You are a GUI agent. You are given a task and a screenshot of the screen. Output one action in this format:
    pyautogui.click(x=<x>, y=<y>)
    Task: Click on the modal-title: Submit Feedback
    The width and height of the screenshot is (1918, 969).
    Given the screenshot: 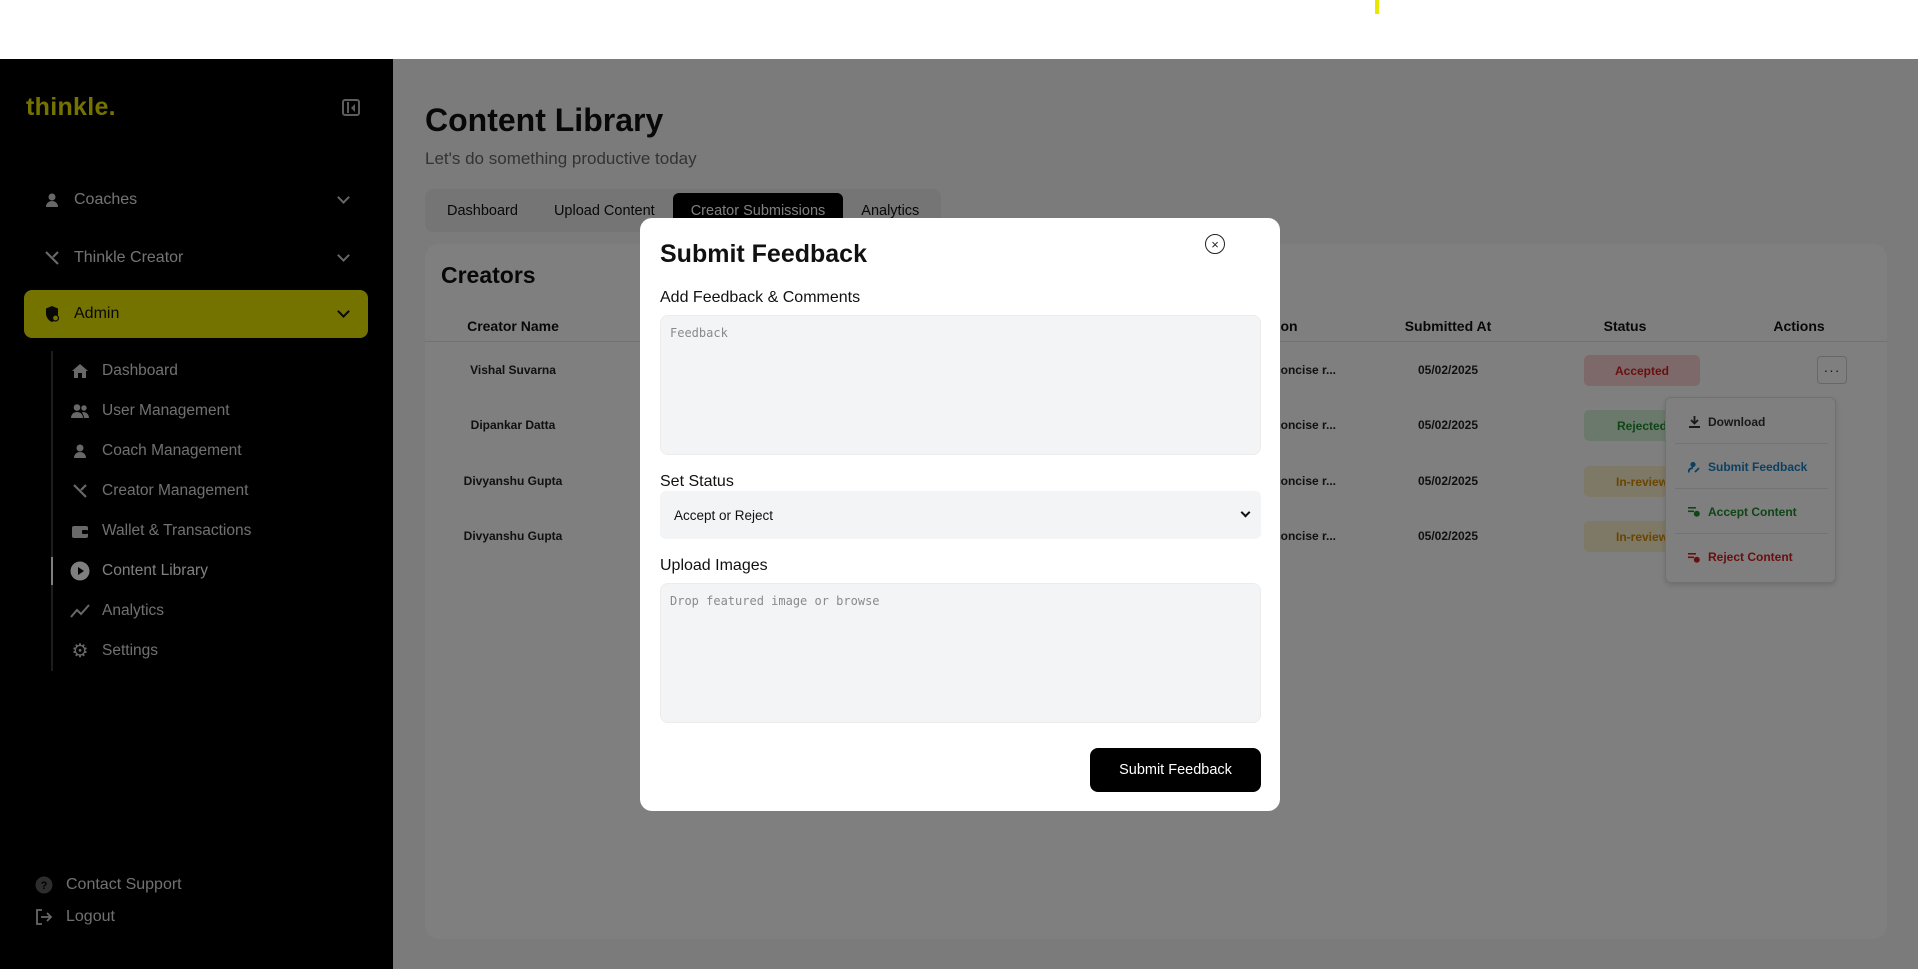 What is the action you would take?
    pyautogui.click(x=763, y=254)
    